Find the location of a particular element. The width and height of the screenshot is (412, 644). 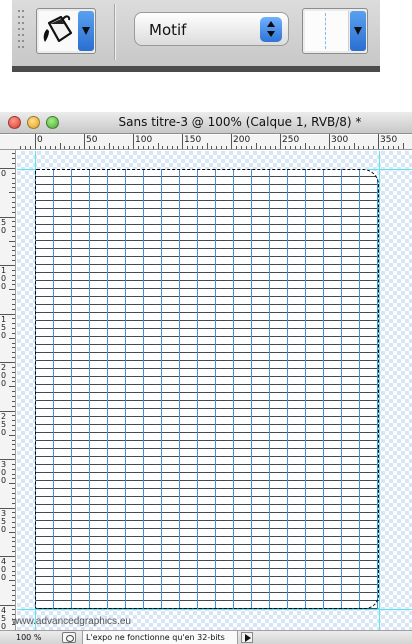

zoom-level-field: 100 % is located at coordinates (28, 638).